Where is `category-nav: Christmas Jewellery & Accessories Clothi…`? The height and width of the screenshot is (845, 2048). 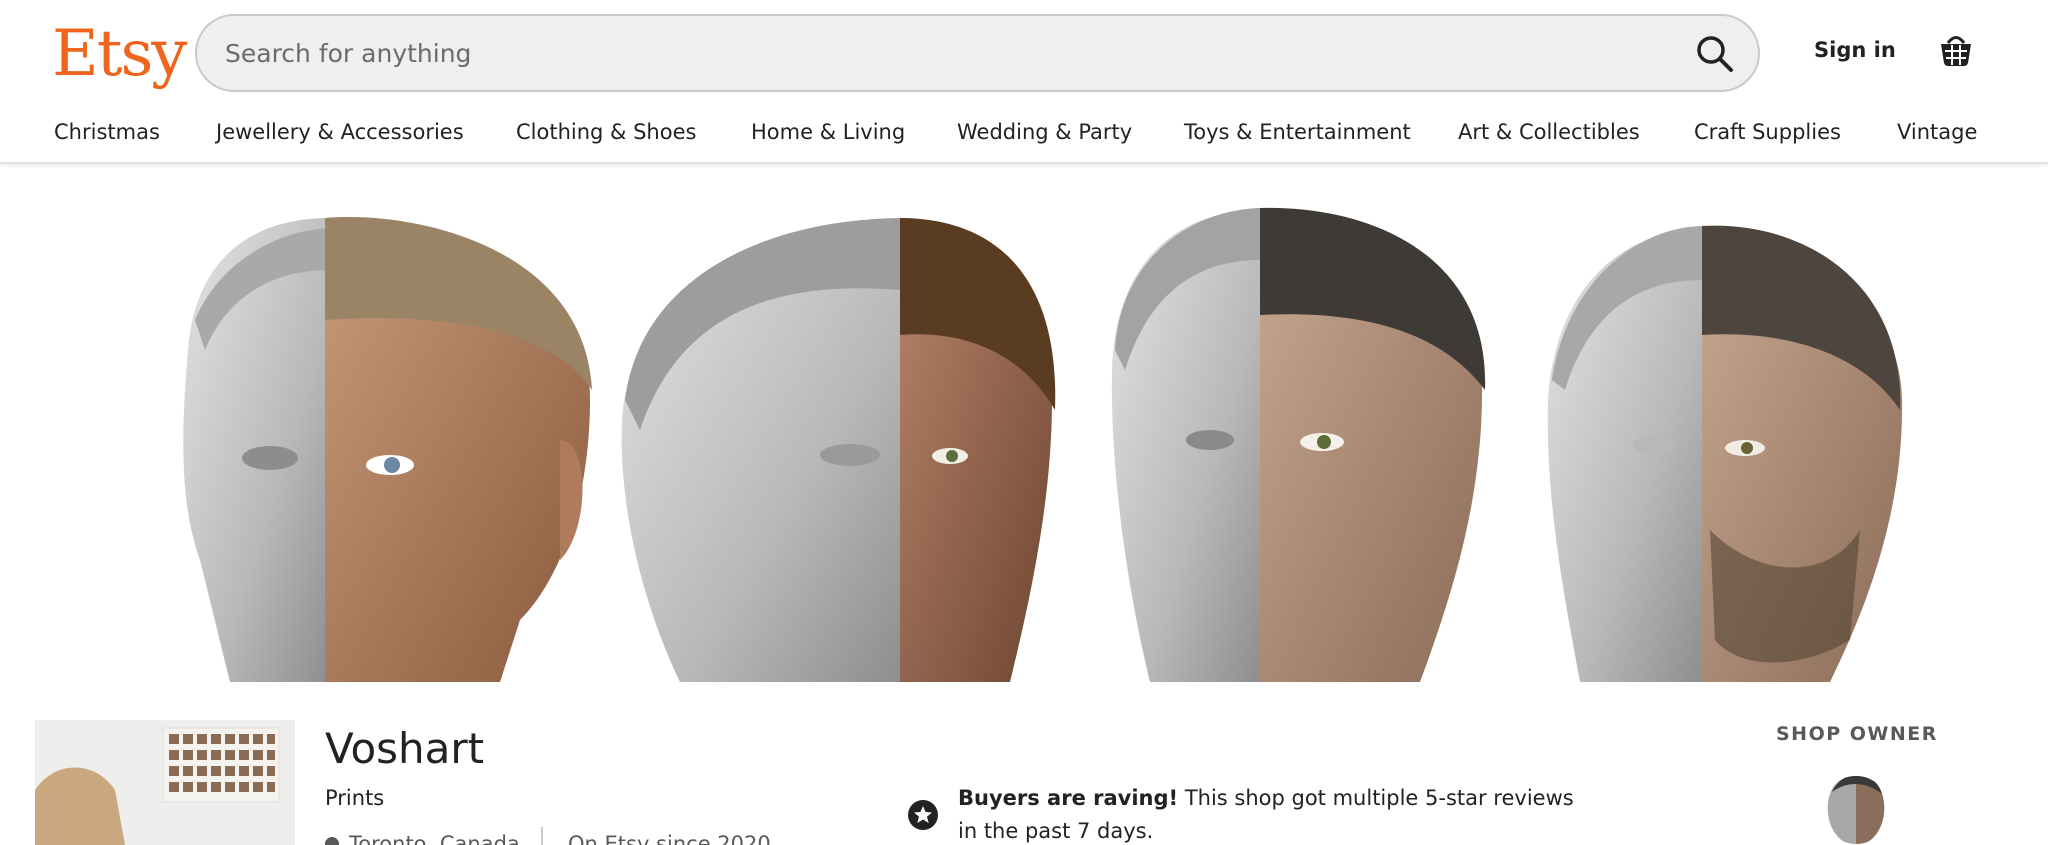
category-nav: Christmas Jewellery & Accessories Clothi… is located at coordinates (1024, 136).